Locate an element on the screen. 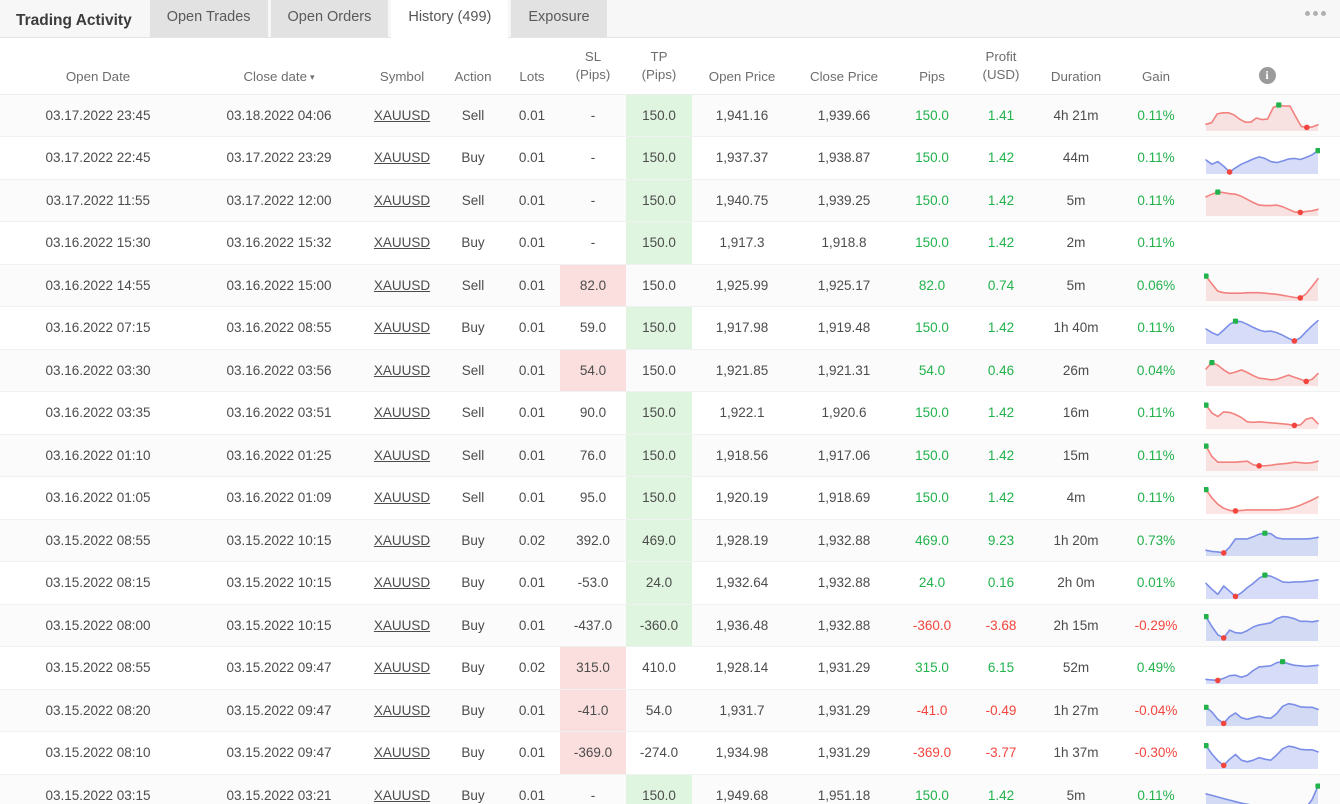 The width and height of the screenshot is (1340, 804). column-header-tp: TP (Pips) is located at coordinates (659, 66).